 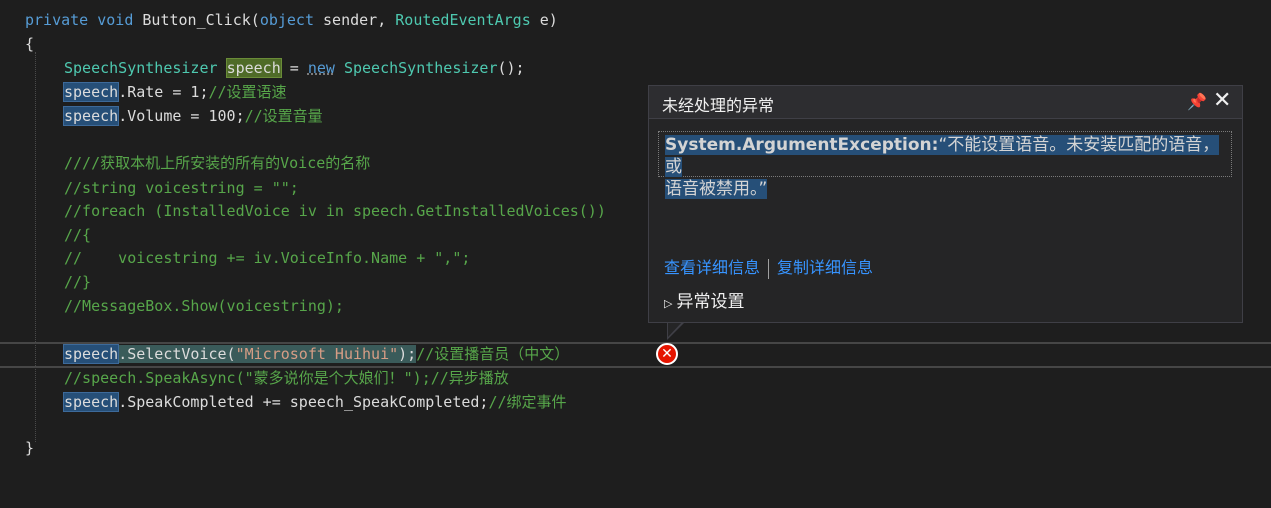 I want to click on keyword-object: object, so click(x=286, y=20).